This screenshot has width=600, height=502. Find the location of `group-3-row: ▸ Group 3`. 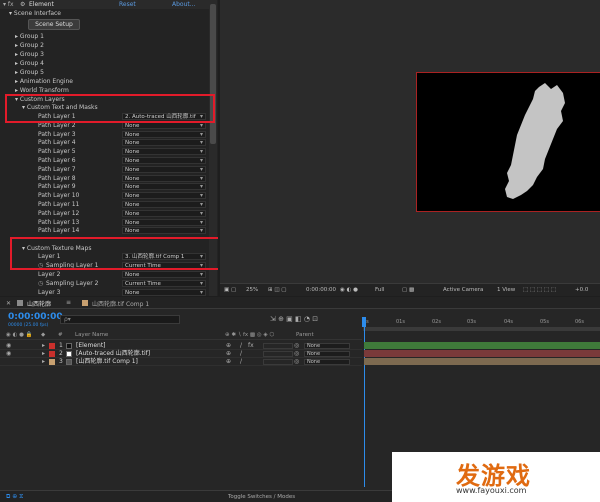

group-3-row: ▸ Group 3 is located at coordinates (105, 54).